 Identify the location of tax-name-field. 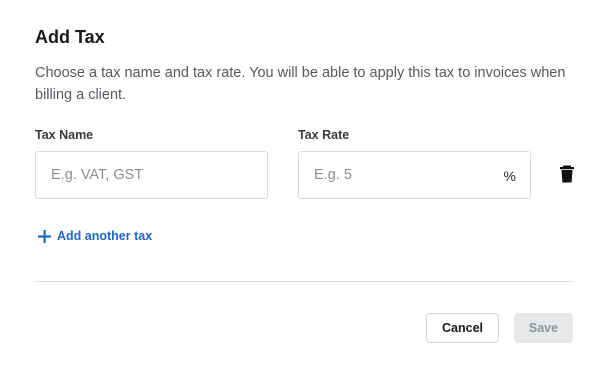
(151, 175).